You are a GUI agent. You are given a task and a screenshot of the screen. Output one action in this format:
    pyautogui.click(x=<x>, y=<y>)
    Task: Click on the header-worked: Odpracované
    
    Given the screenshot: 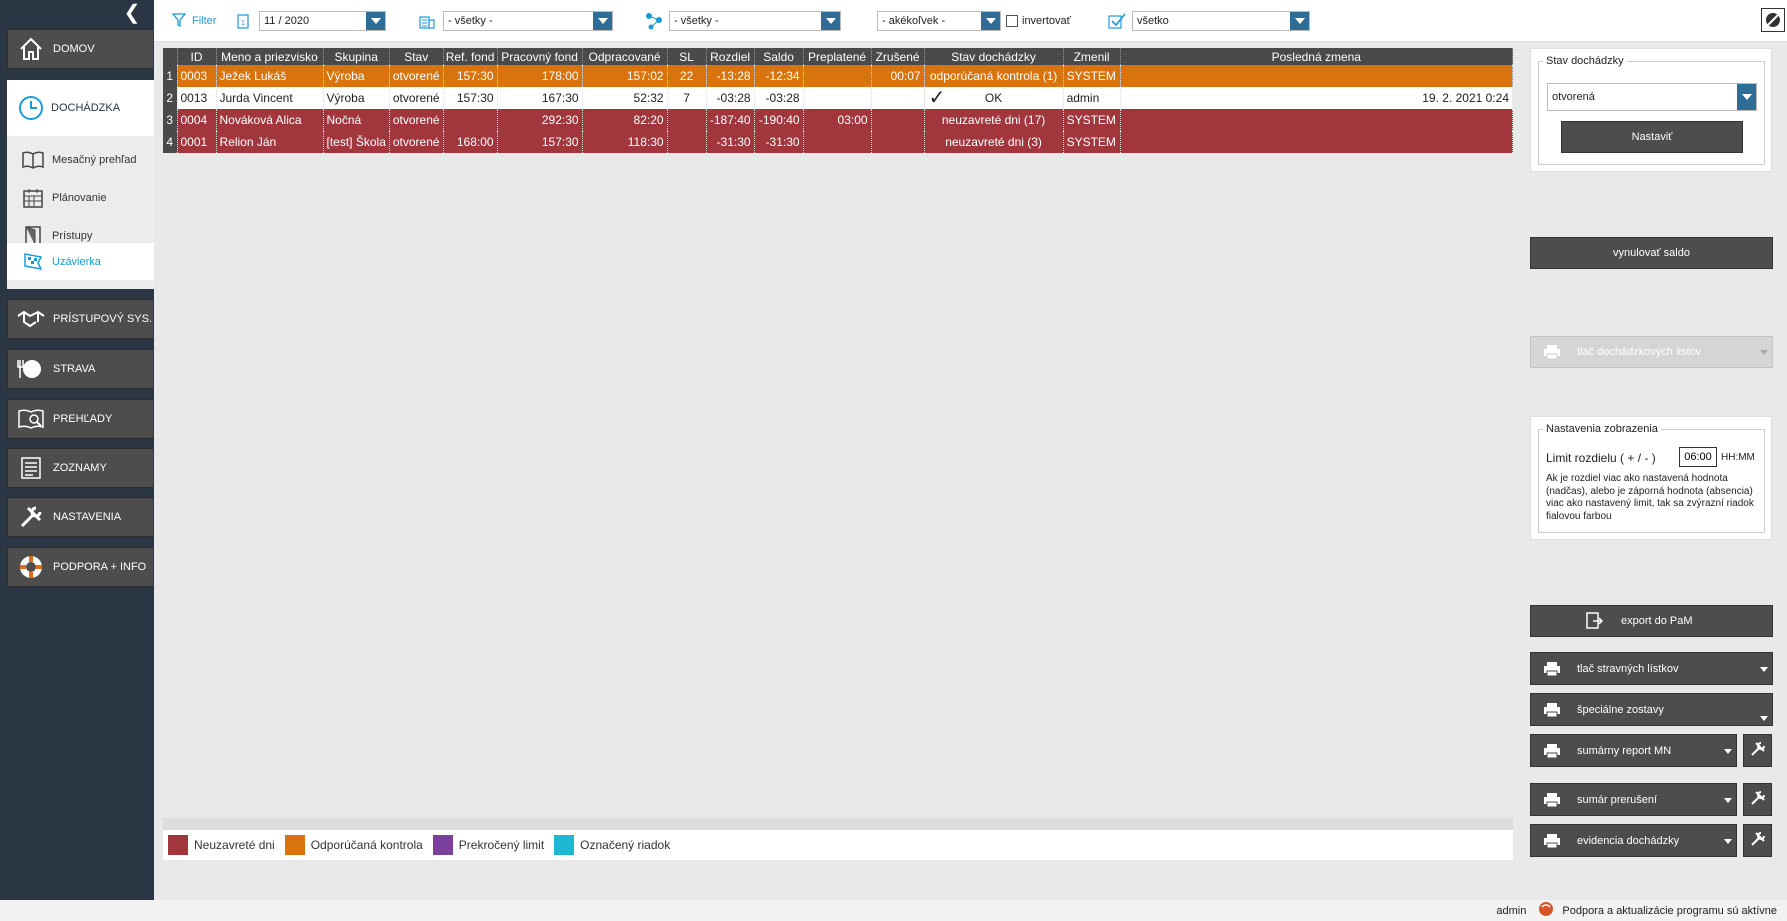 What is the action you would take?
    pyautogui.click(x=625, y=56)
    